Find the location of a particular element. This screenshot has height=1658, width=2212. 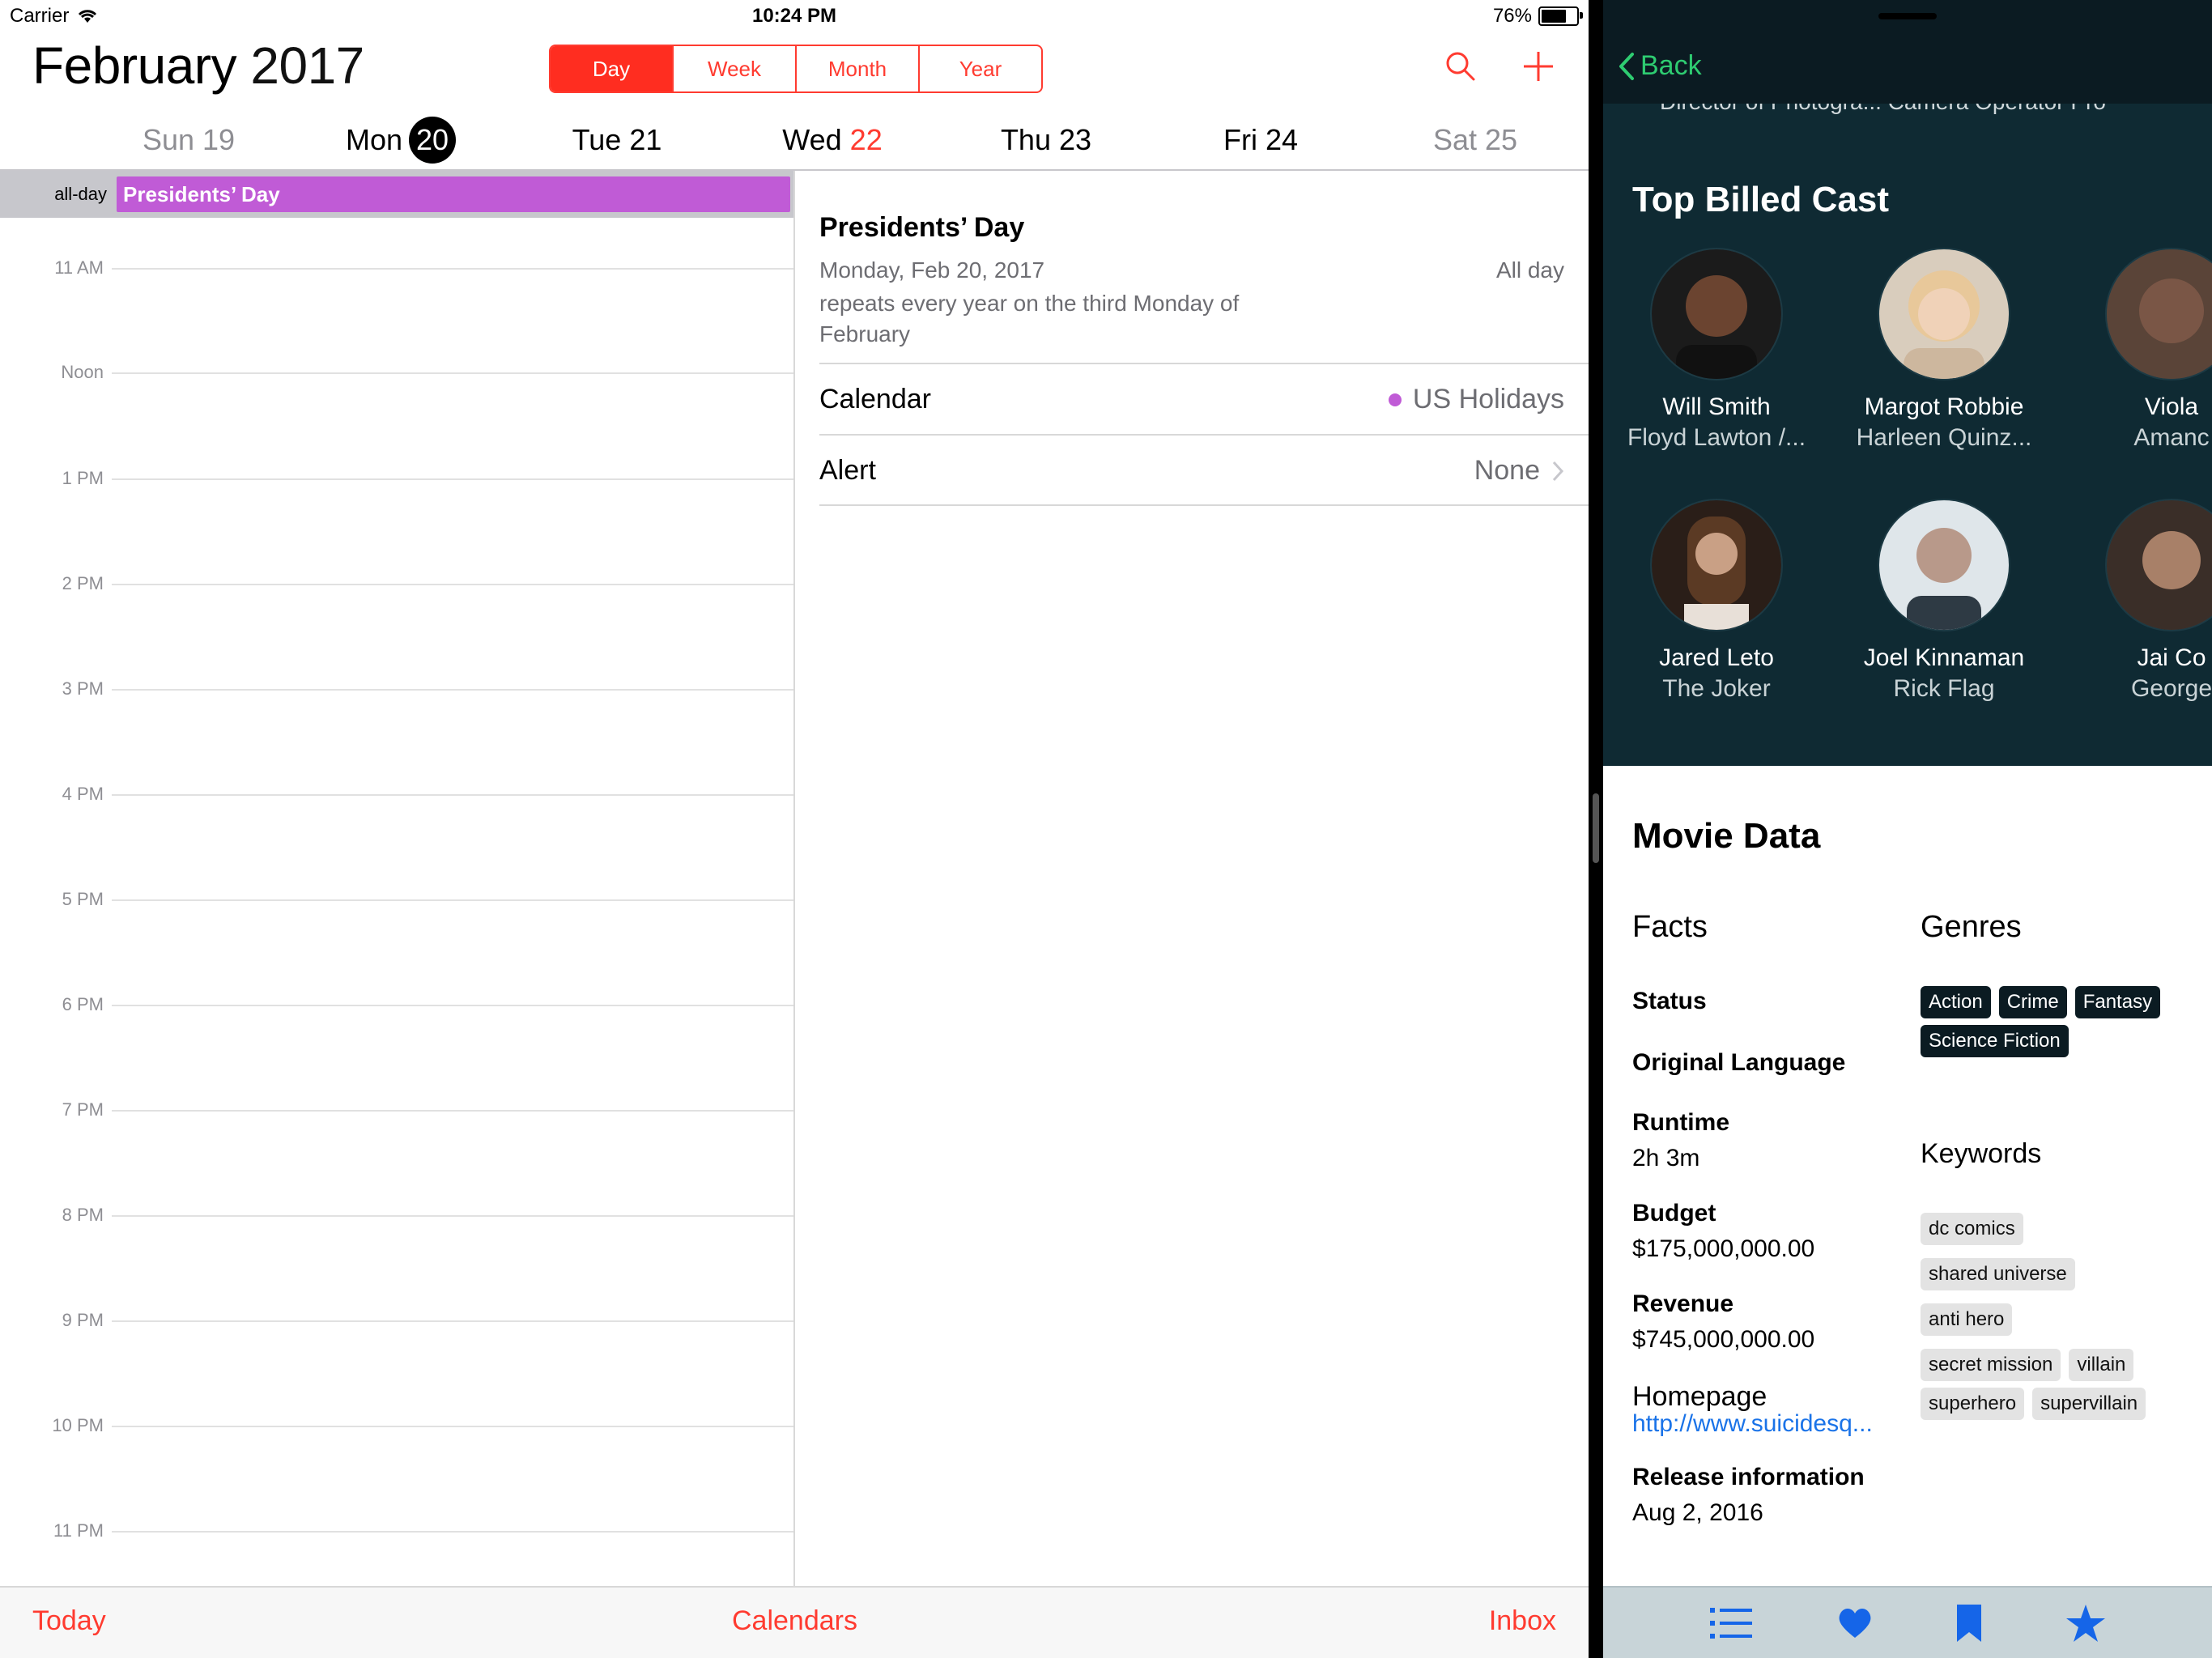

star-icon is located at coordinates (2085, 1623).